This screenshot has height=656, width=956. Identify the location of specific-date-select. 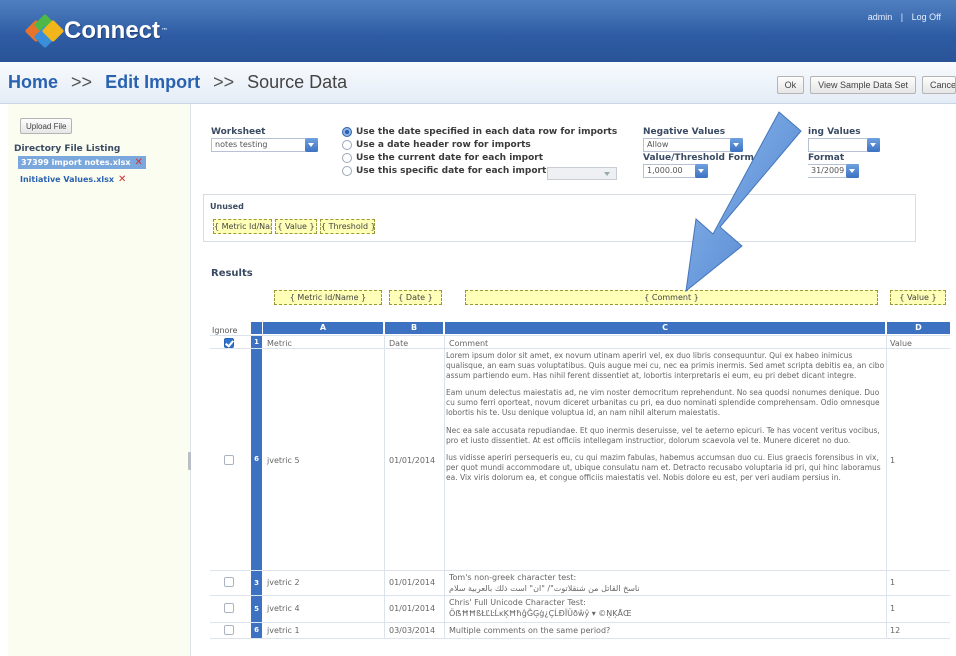
(582, 173).